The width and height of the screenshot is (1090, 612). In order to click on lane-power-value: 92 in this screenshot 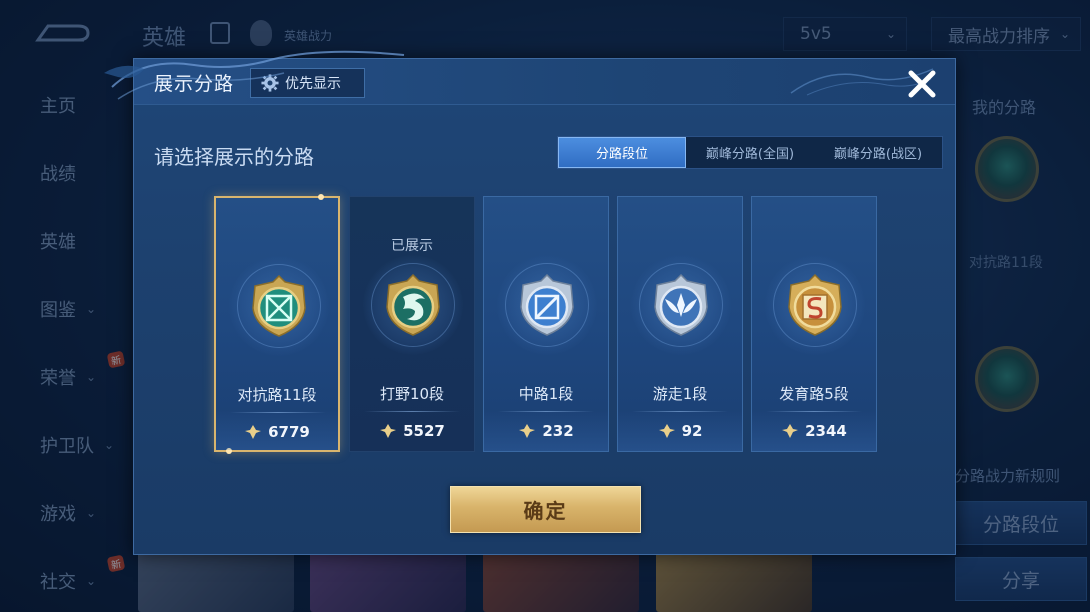, I will do `click(692, 431)`.